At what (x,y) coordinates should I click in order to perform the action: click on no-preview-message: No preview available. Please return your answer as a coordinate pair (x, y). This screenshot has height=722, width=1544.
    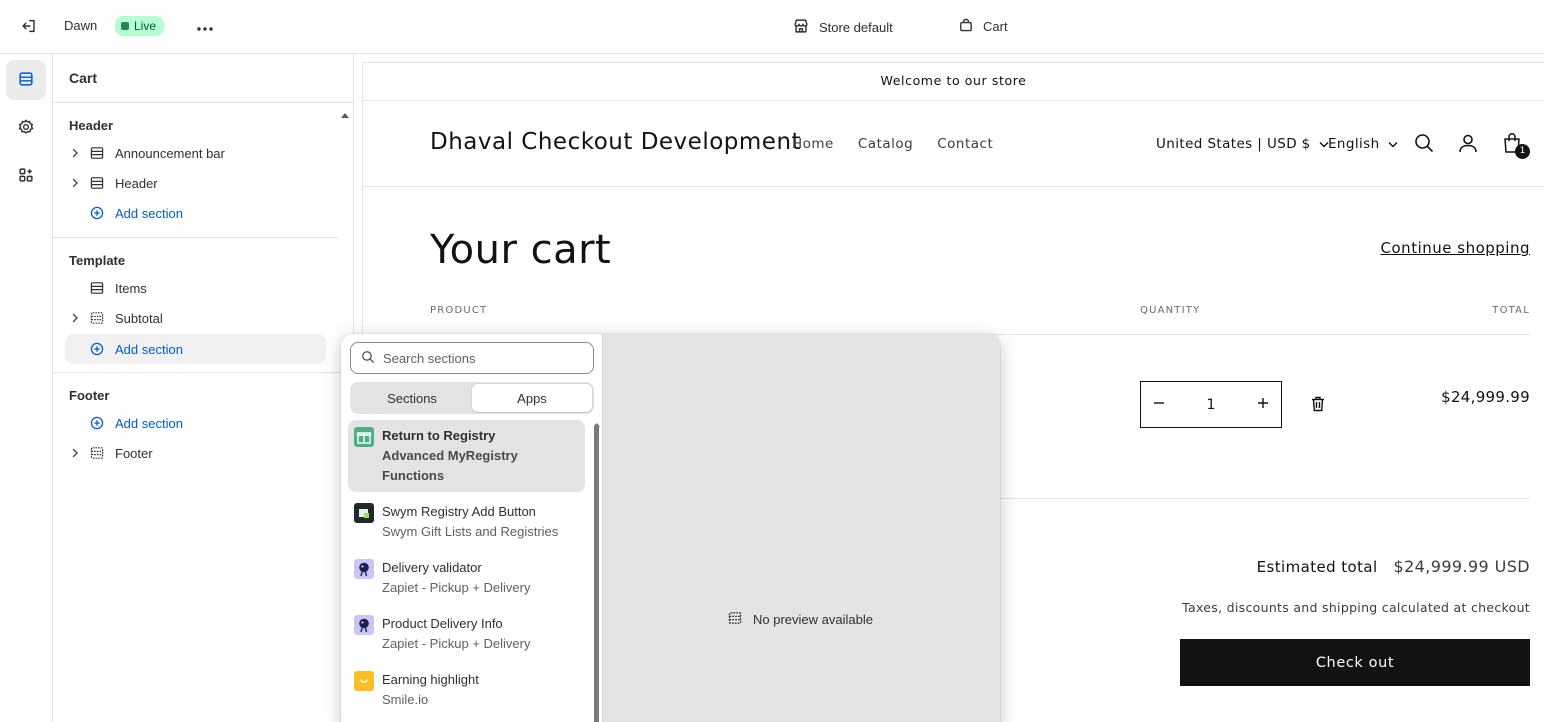
    Looking at the image, I should click on (800, 619).